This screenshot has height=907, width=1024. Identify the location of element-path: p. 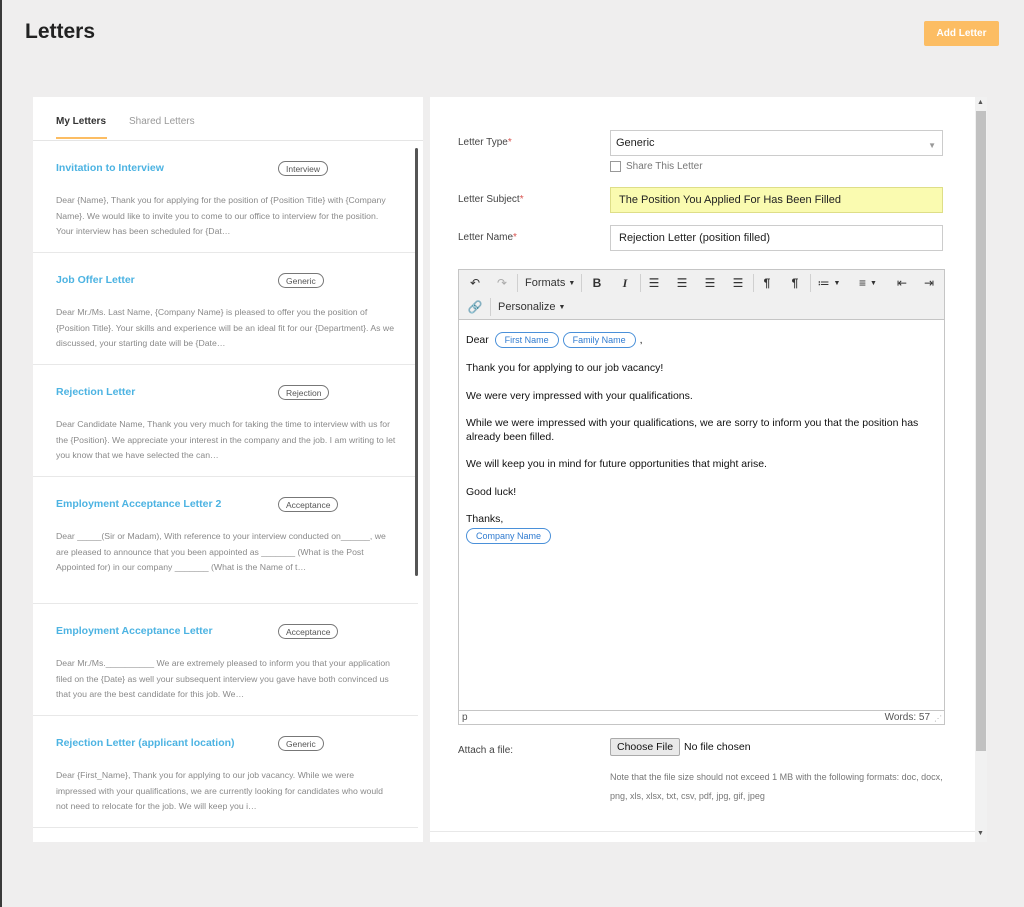
(465, 717).